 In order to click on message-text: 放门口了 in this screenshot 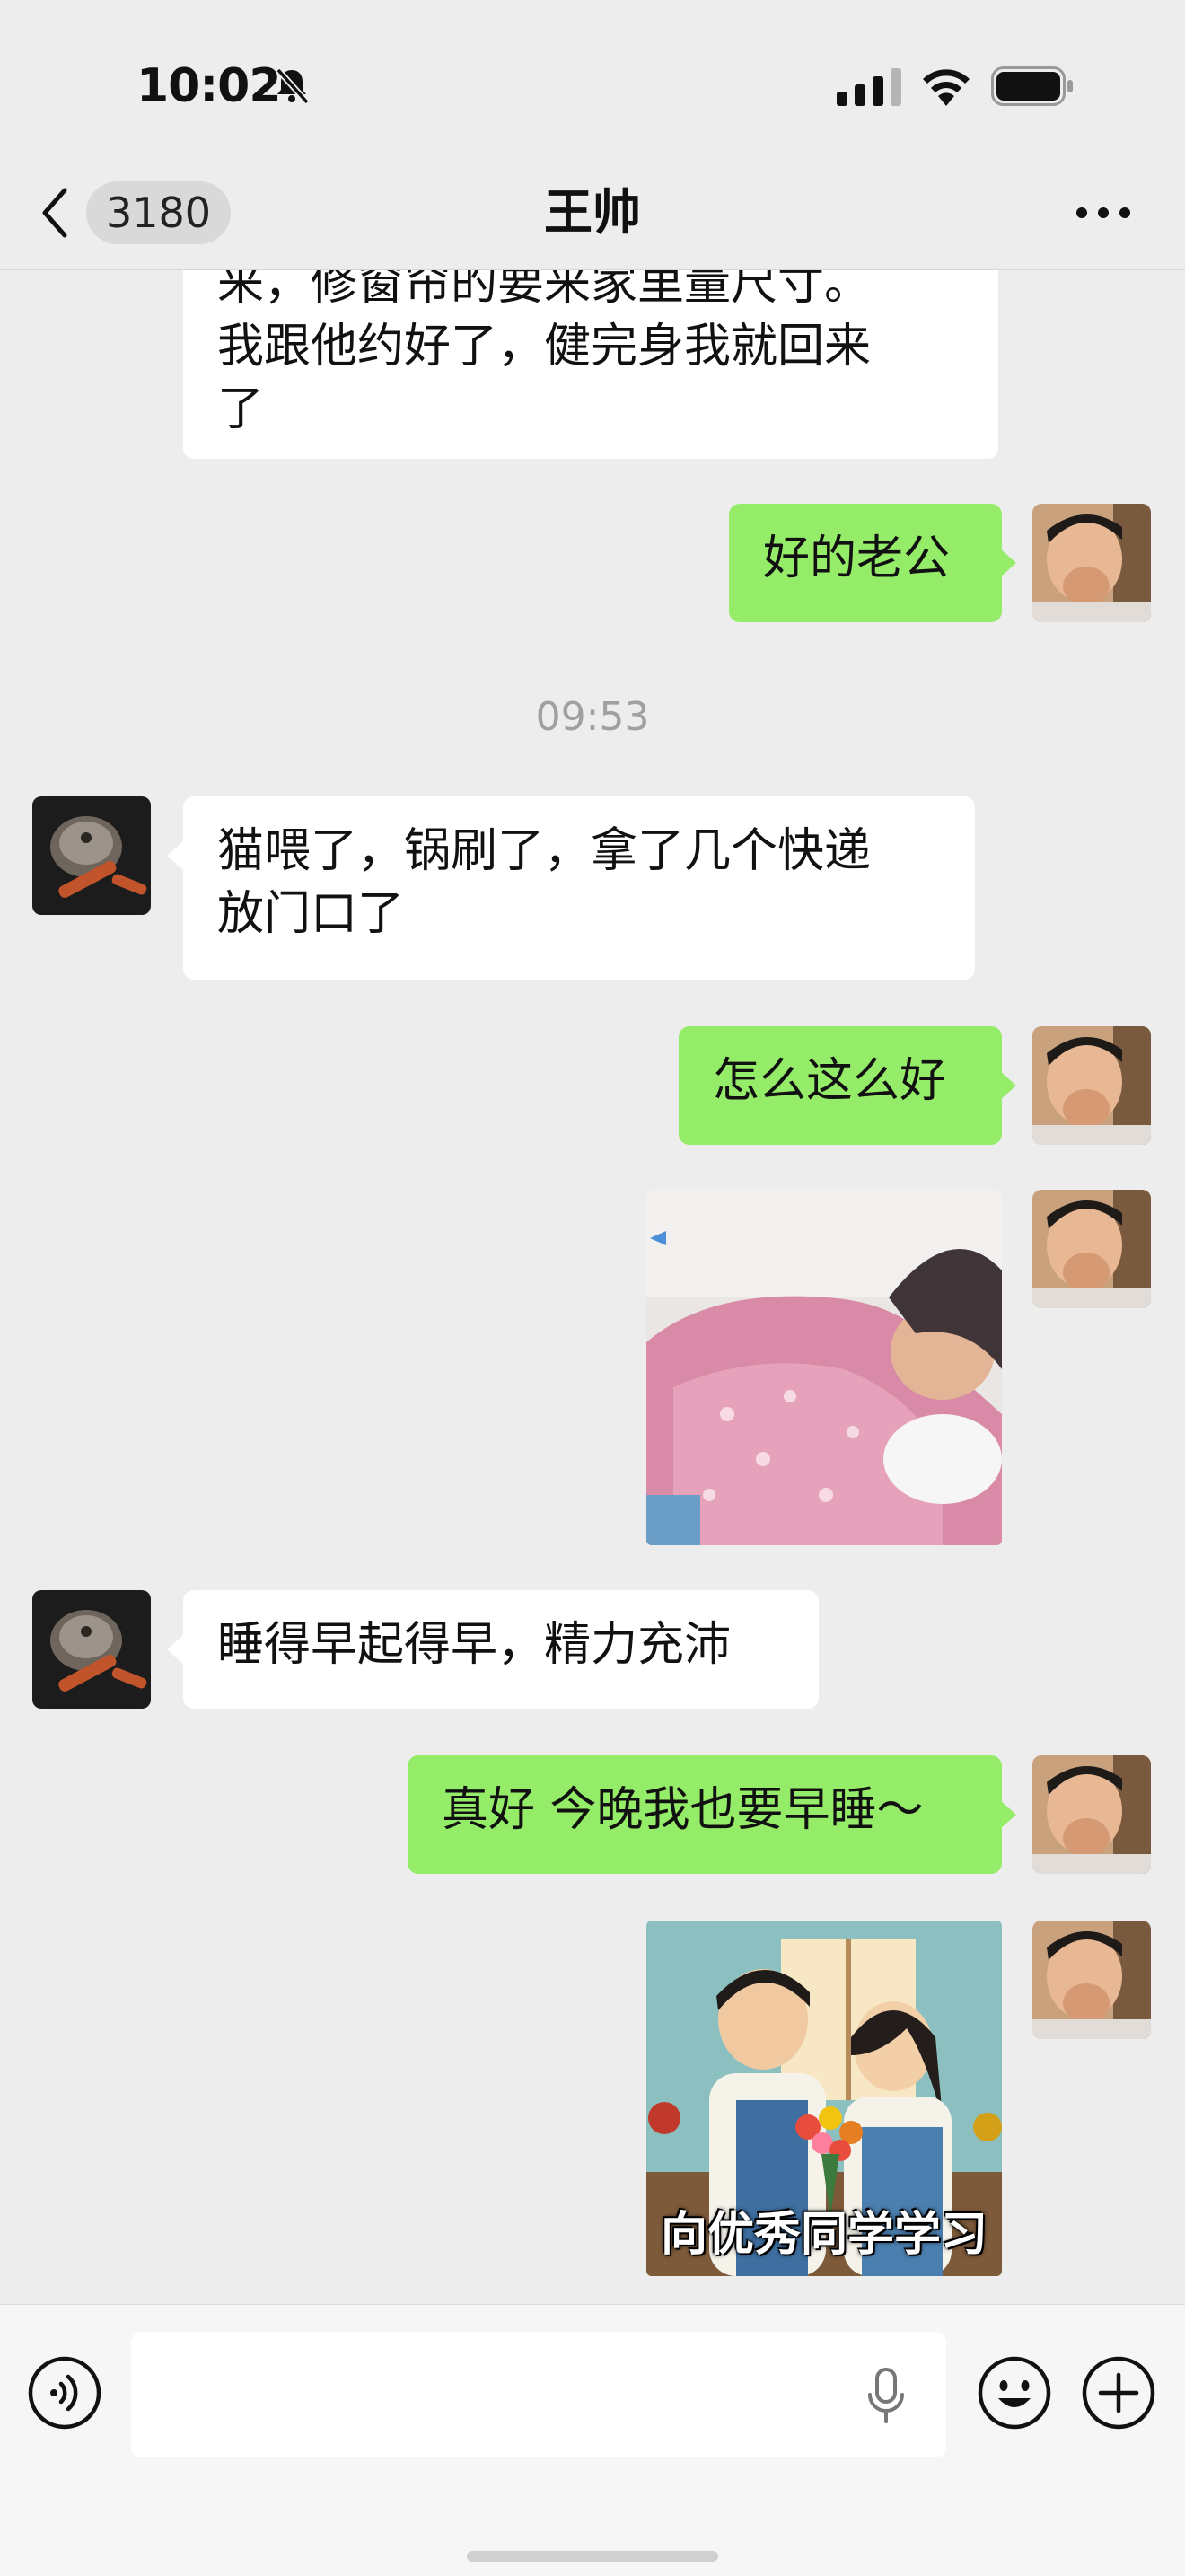, I will do `click(311, 914)`.